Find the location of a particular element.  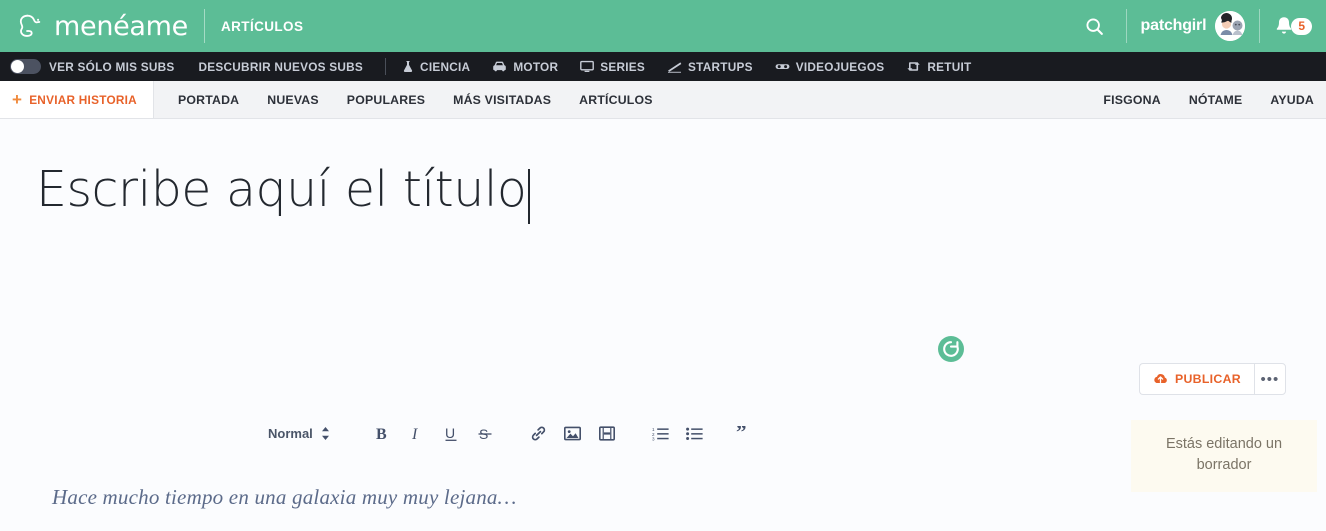

monitor-icon is located at coordinates (587, 66).